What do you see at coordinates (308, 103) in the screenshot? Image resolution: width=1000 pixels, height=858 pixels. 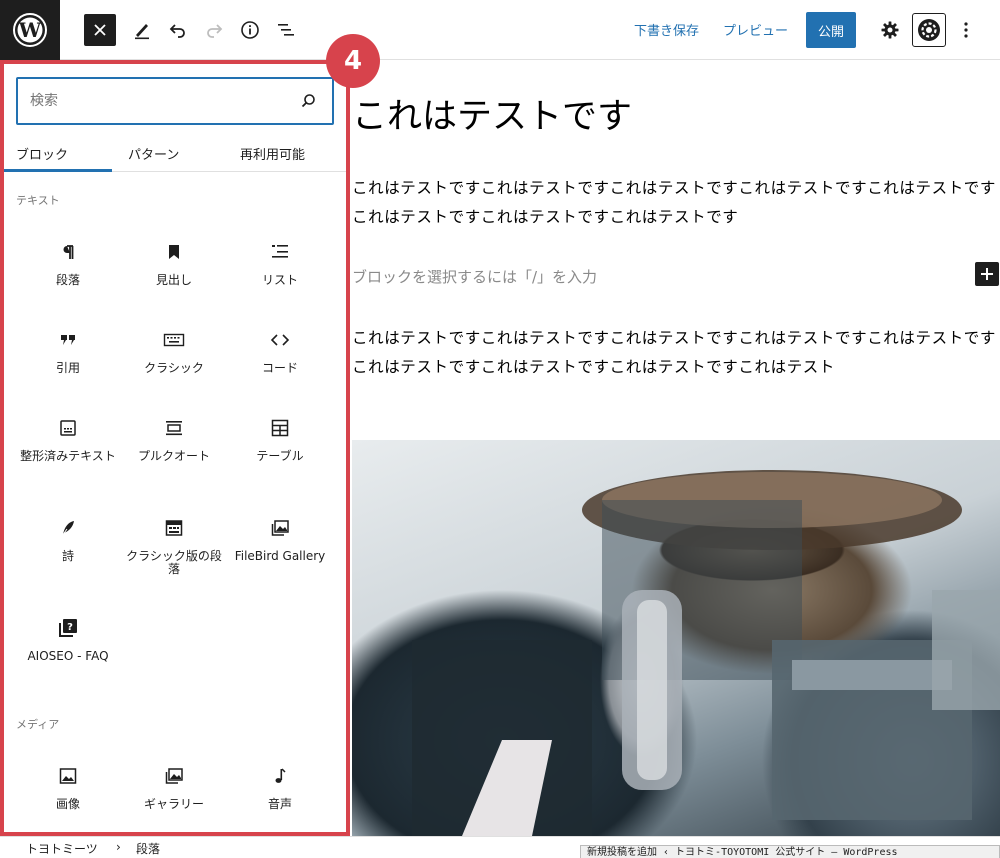 I see `search-icon` at bounding box center [308, 103].